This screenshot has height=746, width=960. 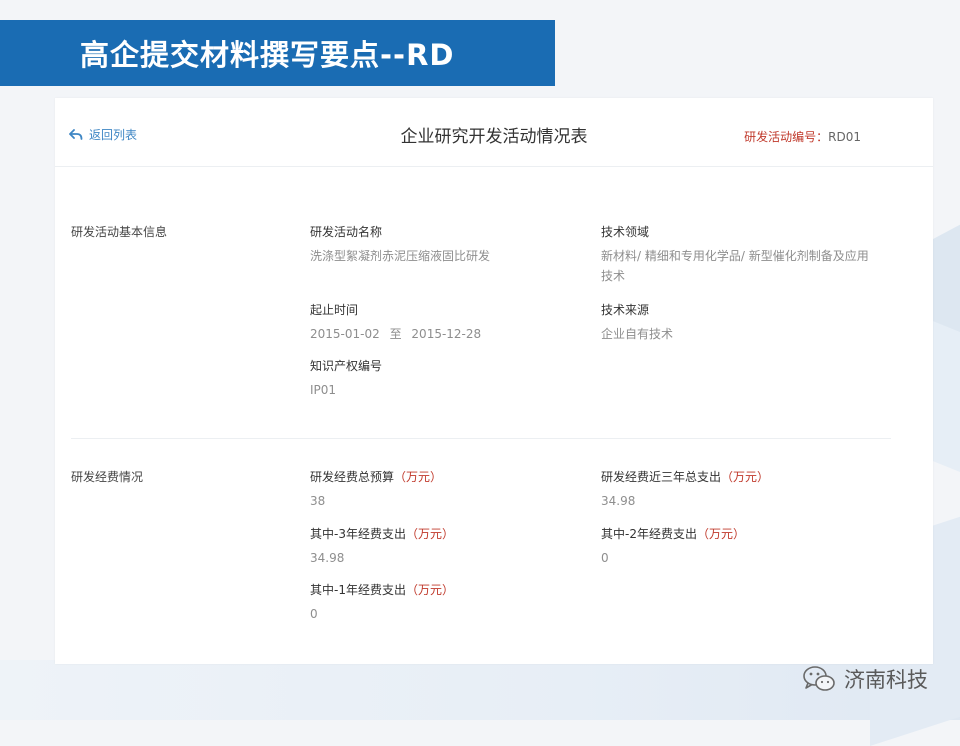 I want to click on field-label-text: 研发经费总预算, so click(x=352, y=477).